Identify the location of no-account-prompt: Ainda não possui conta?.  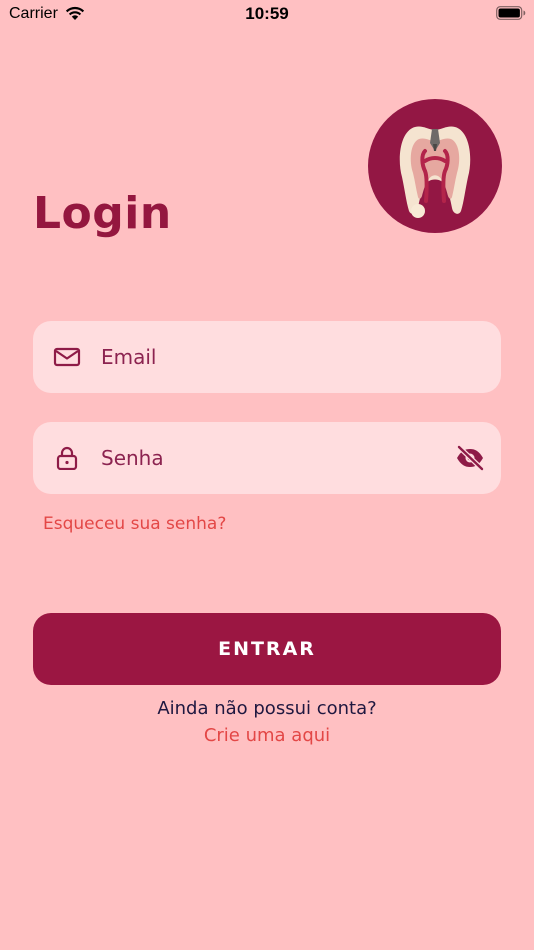
(267, 708).